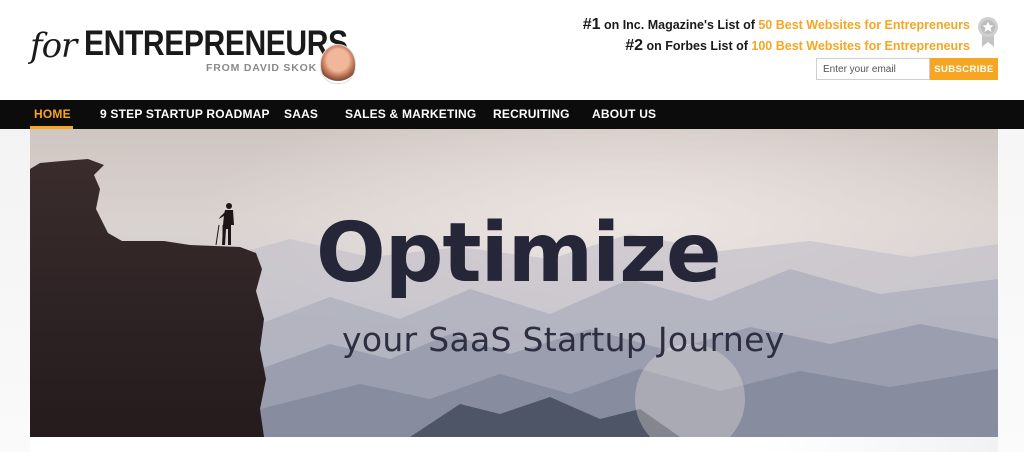  I want to click on ranking-number: #2, so click(634, 45).